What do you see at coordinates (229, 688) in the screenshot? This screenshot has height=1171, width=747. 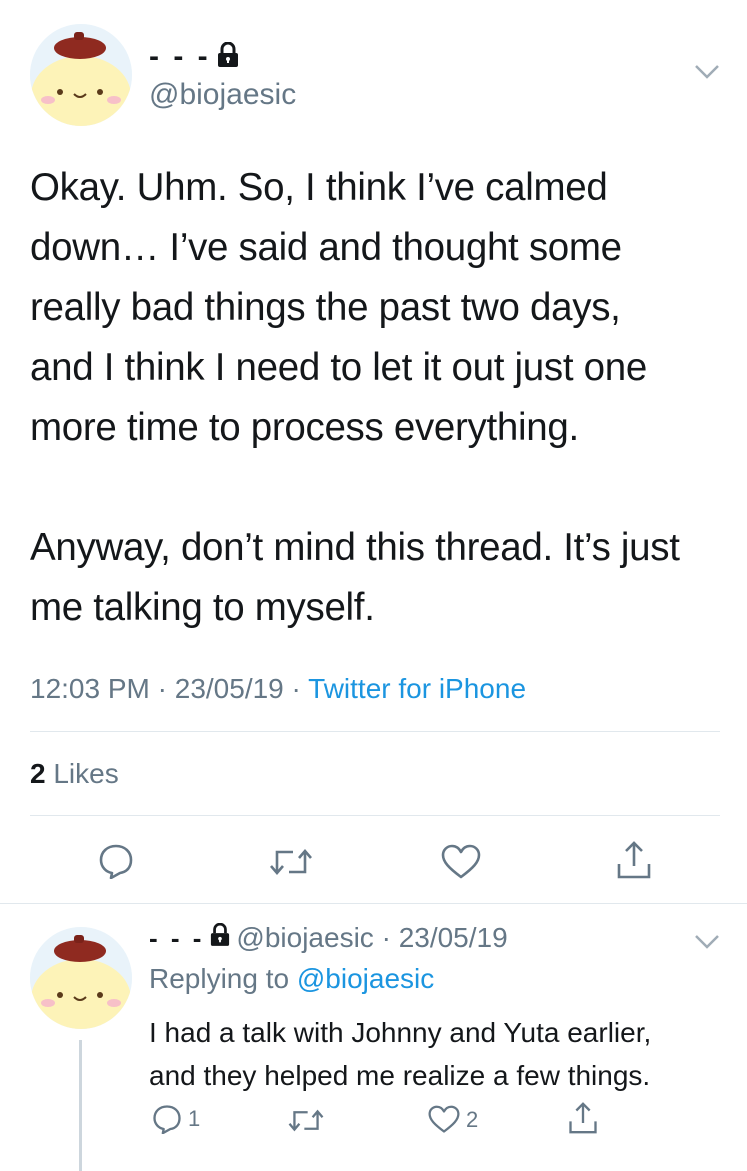 I see `tweet-date: 23/05/19` at bounding box center [229, 688].